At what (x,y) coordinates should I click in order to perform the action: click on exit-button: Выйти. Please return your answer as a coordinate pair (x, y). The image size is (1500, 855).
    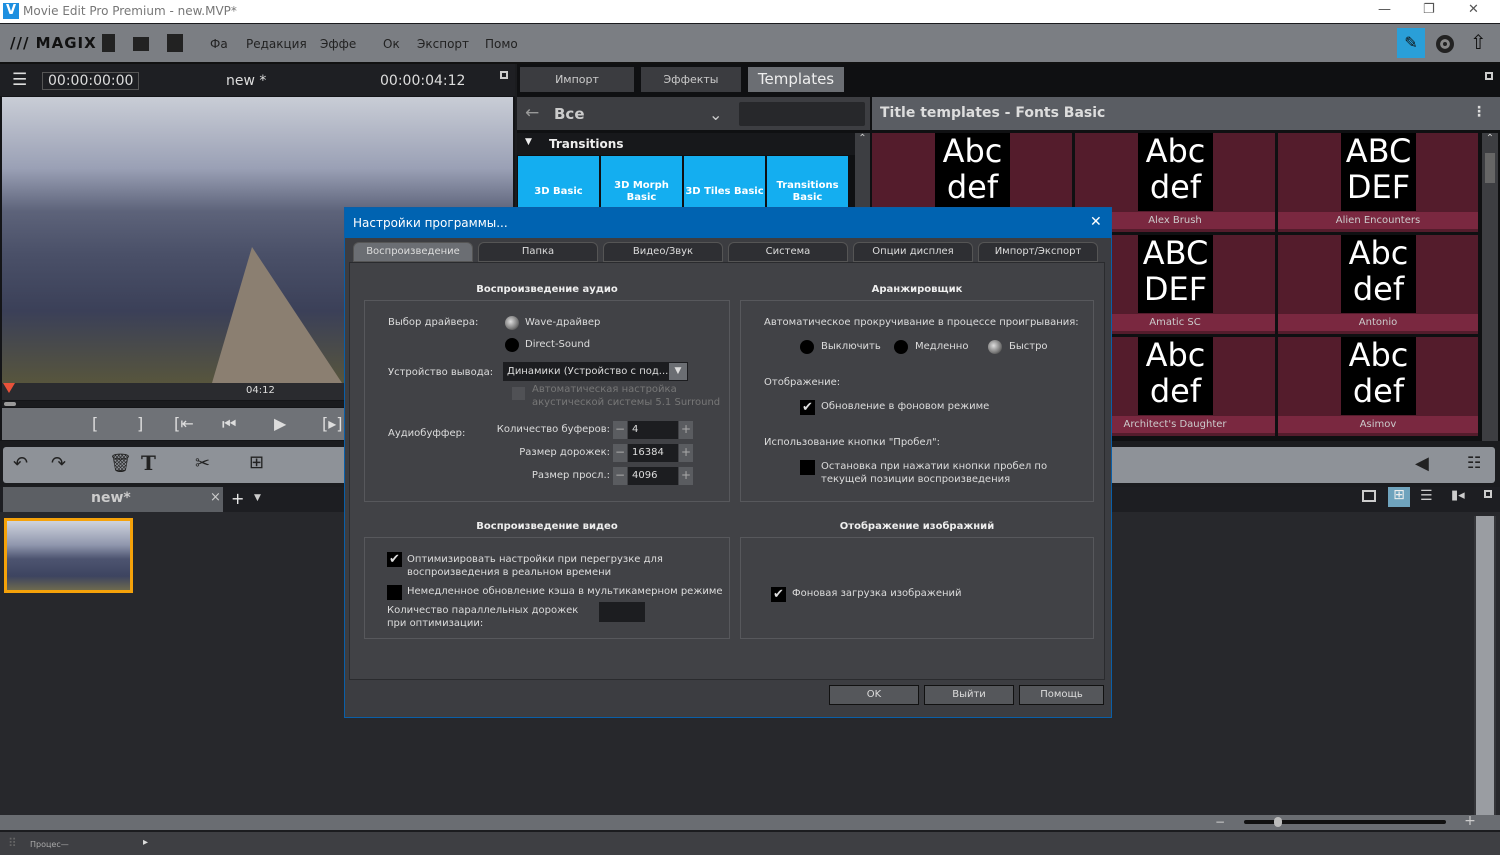
    Looking at the image, I should click on (969, 695).